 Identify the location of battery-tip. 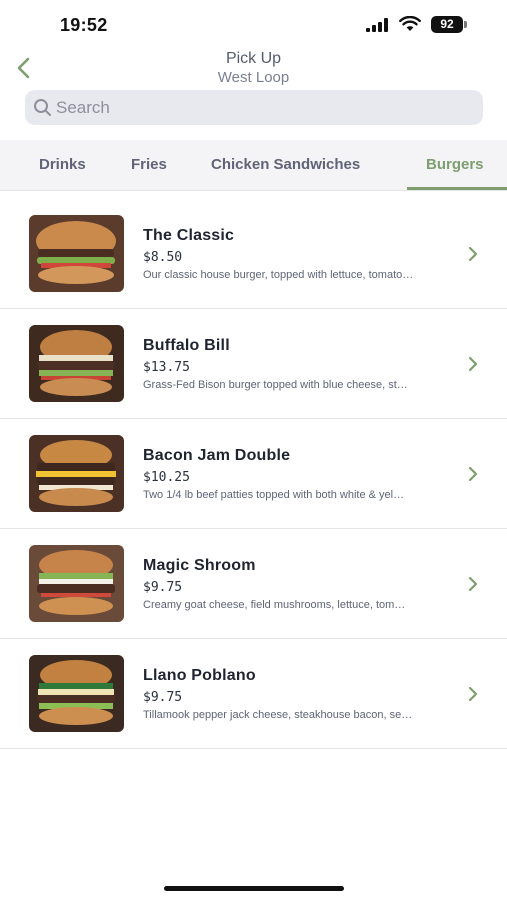
(465, 24).